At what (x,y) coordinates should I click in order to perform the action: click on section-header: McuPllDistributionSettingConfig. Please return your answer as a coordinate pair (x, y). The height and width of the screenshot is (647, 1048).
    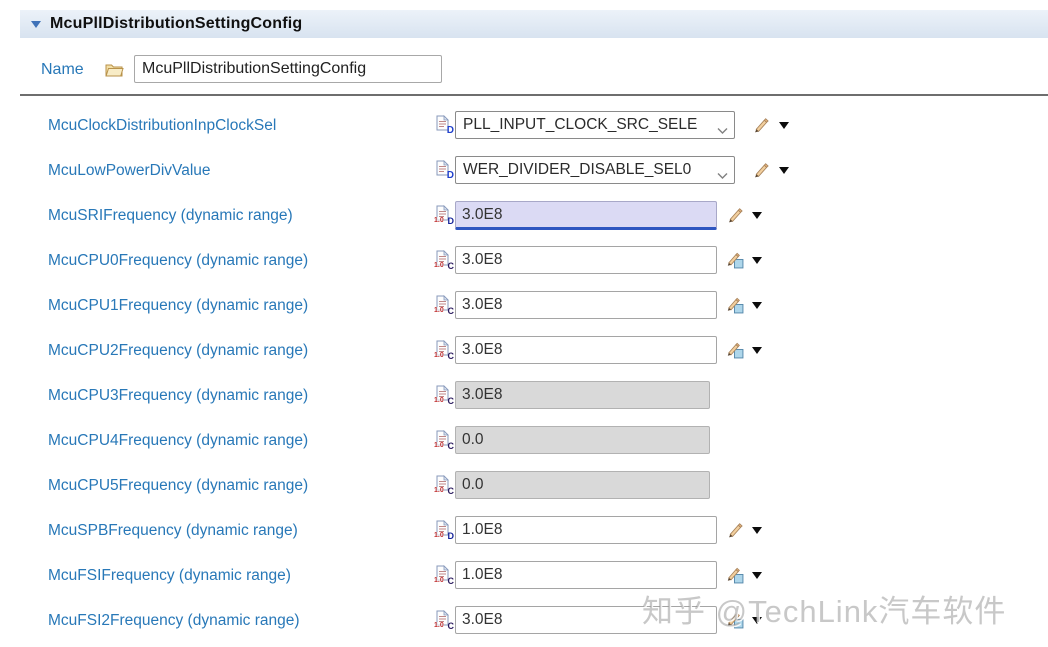
    Looking at the image, I should click on (534, 24).